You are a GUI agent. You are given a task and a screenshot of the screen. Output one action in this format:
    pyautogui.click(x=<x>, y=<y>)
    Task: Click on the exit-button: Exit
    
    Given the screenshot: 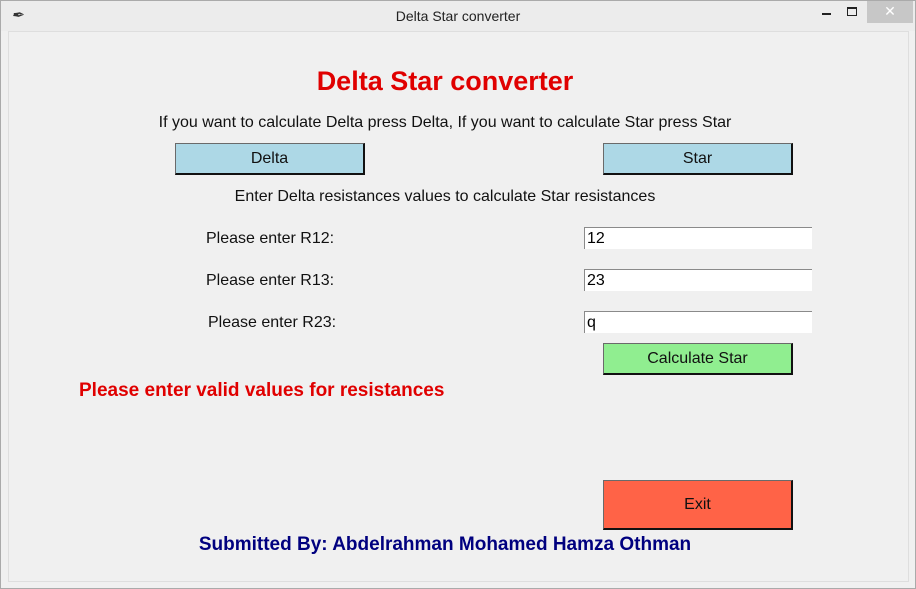 What is the action you would take?
    pyautogui.click(x=698, y=505)
    